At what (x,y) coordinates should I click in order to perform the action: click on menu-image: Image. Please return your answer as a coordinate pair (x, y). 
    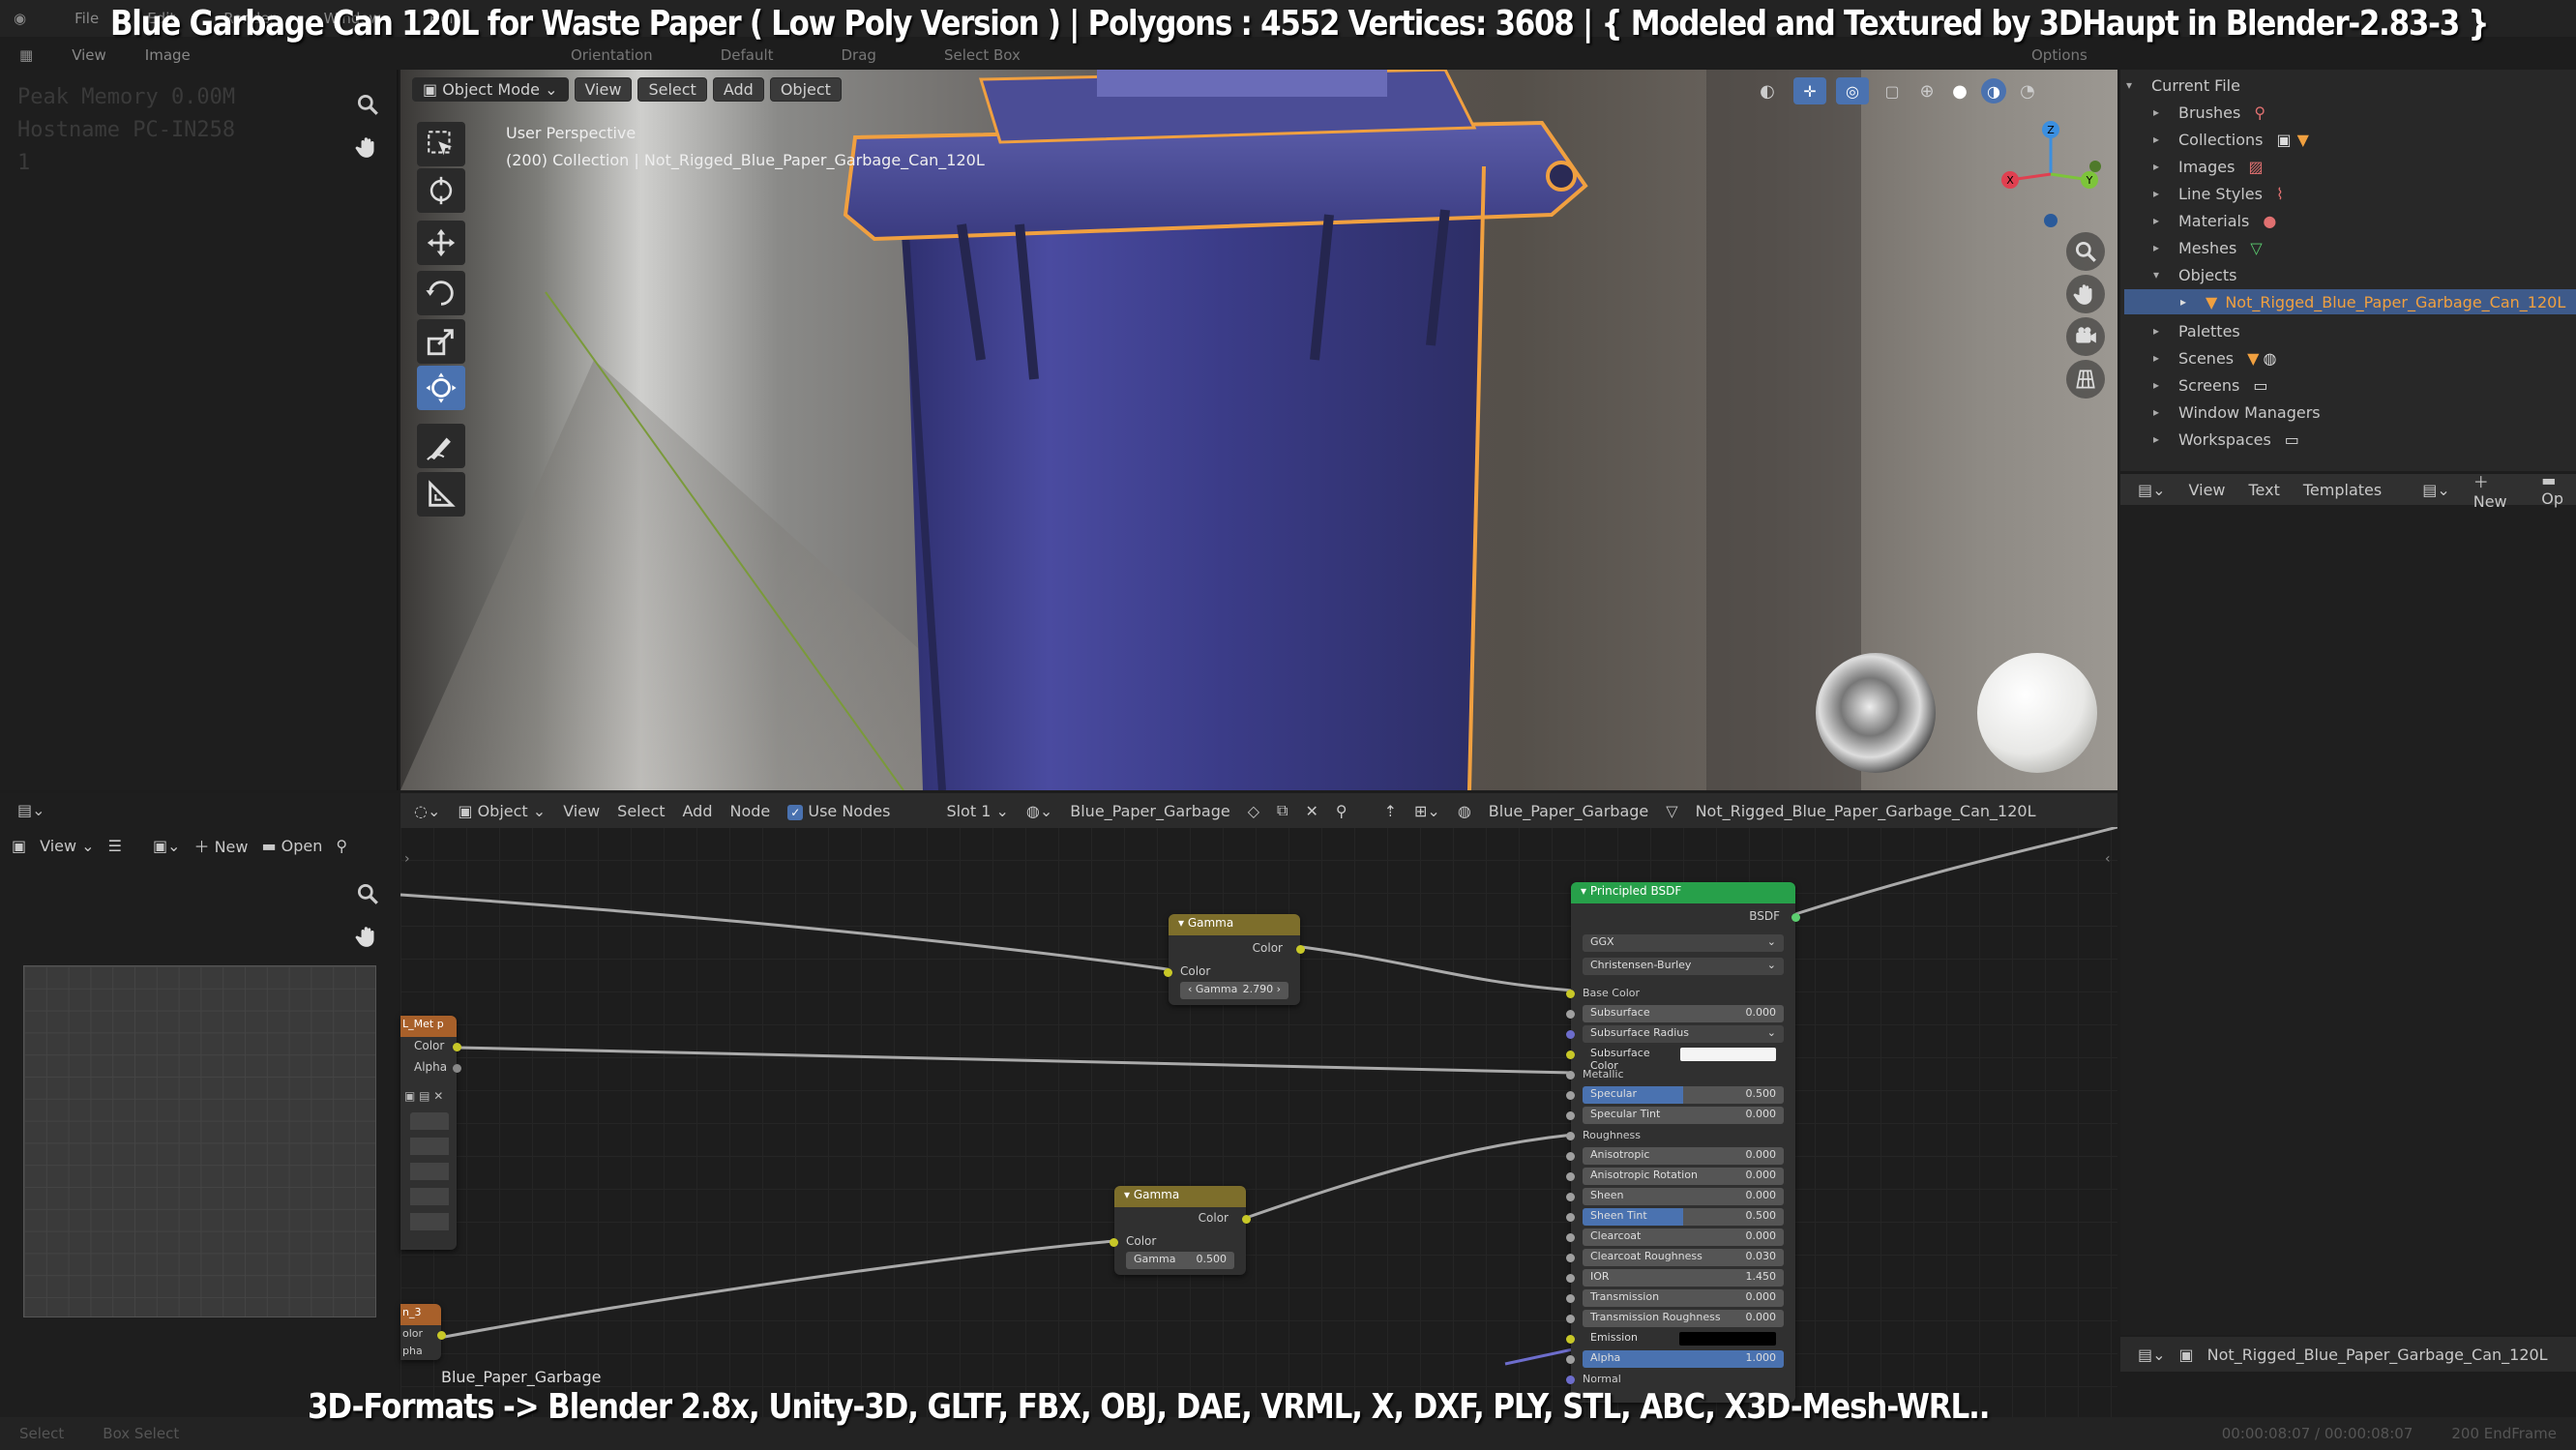
    Looking at the image, I should click on (168, 55).